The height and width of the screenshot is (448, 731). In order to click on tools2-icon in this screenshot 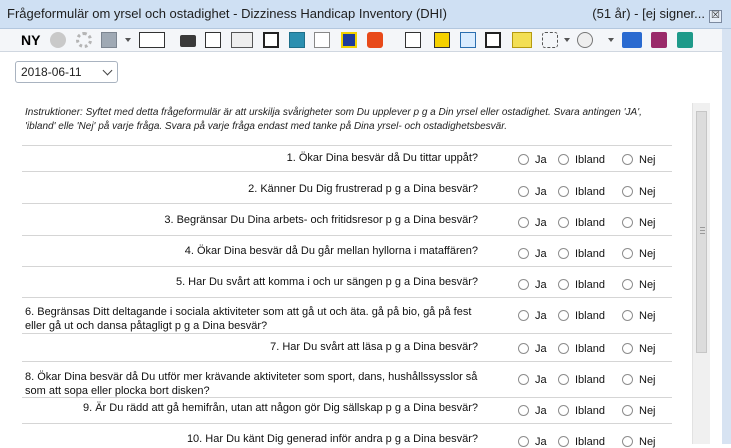, I will do `click(585, 40)`.